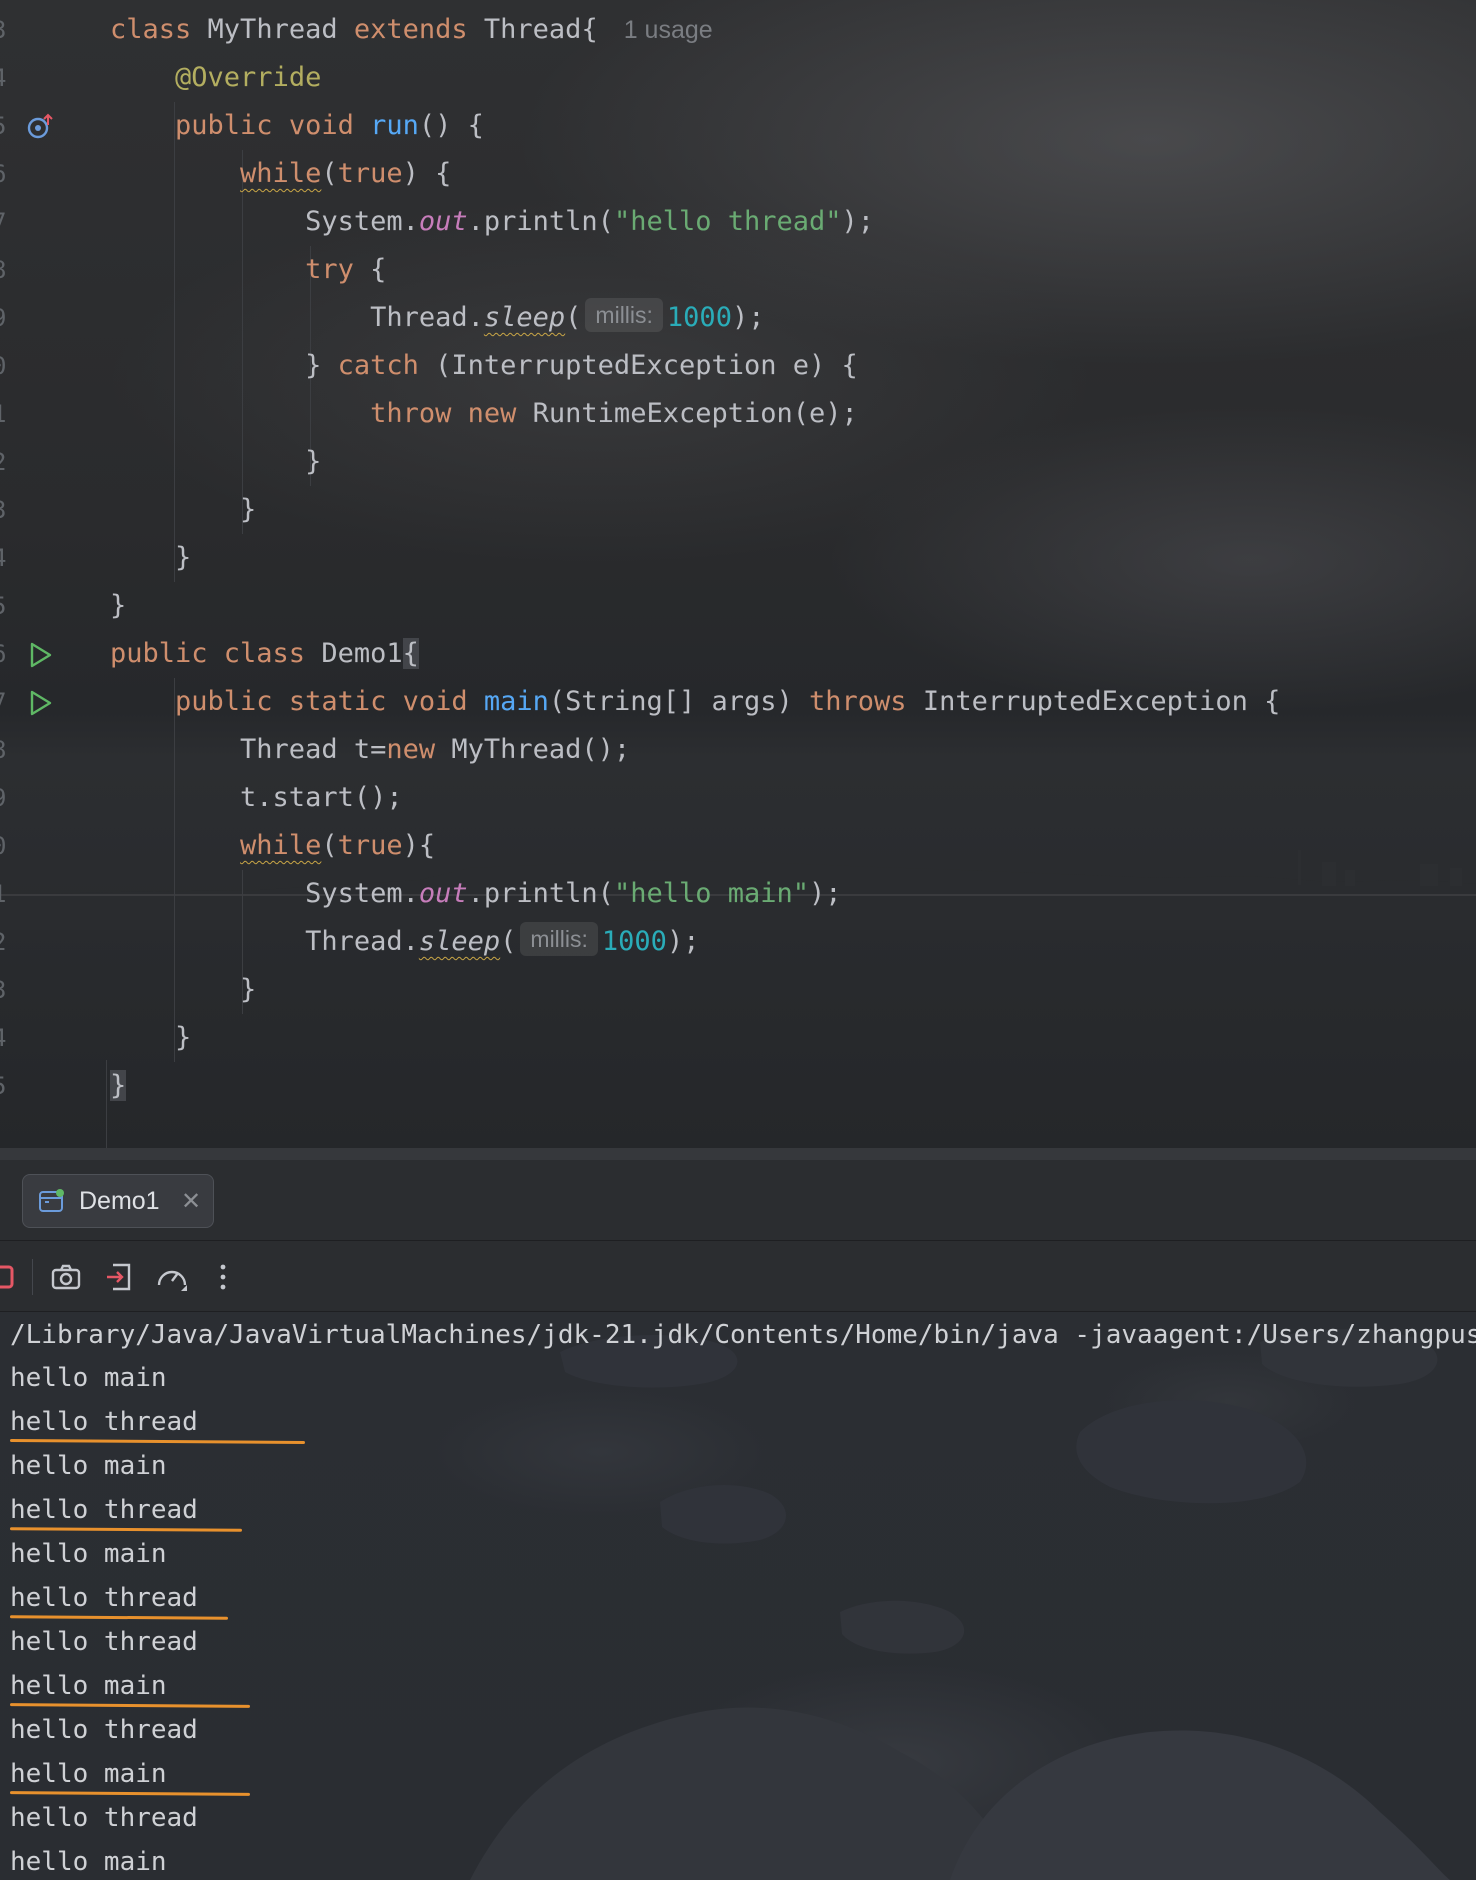  Describe the element at coordinates (8, 894) in the screenshot. I see `line-number: 1` at that location.